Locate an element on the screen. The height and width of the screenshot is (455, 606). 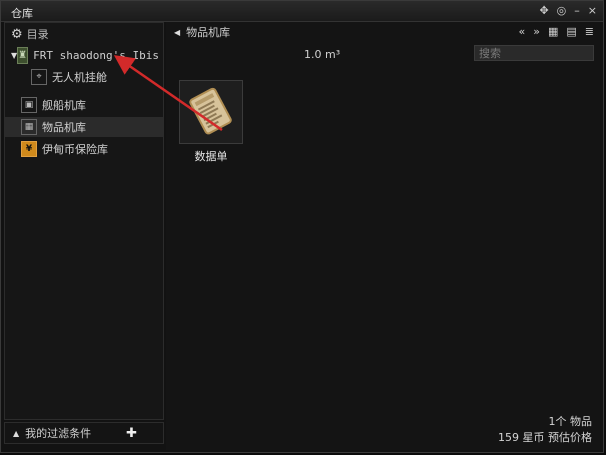
ship-name: FRT shaodong's Ibis ( is located at coordinates (103, 55).